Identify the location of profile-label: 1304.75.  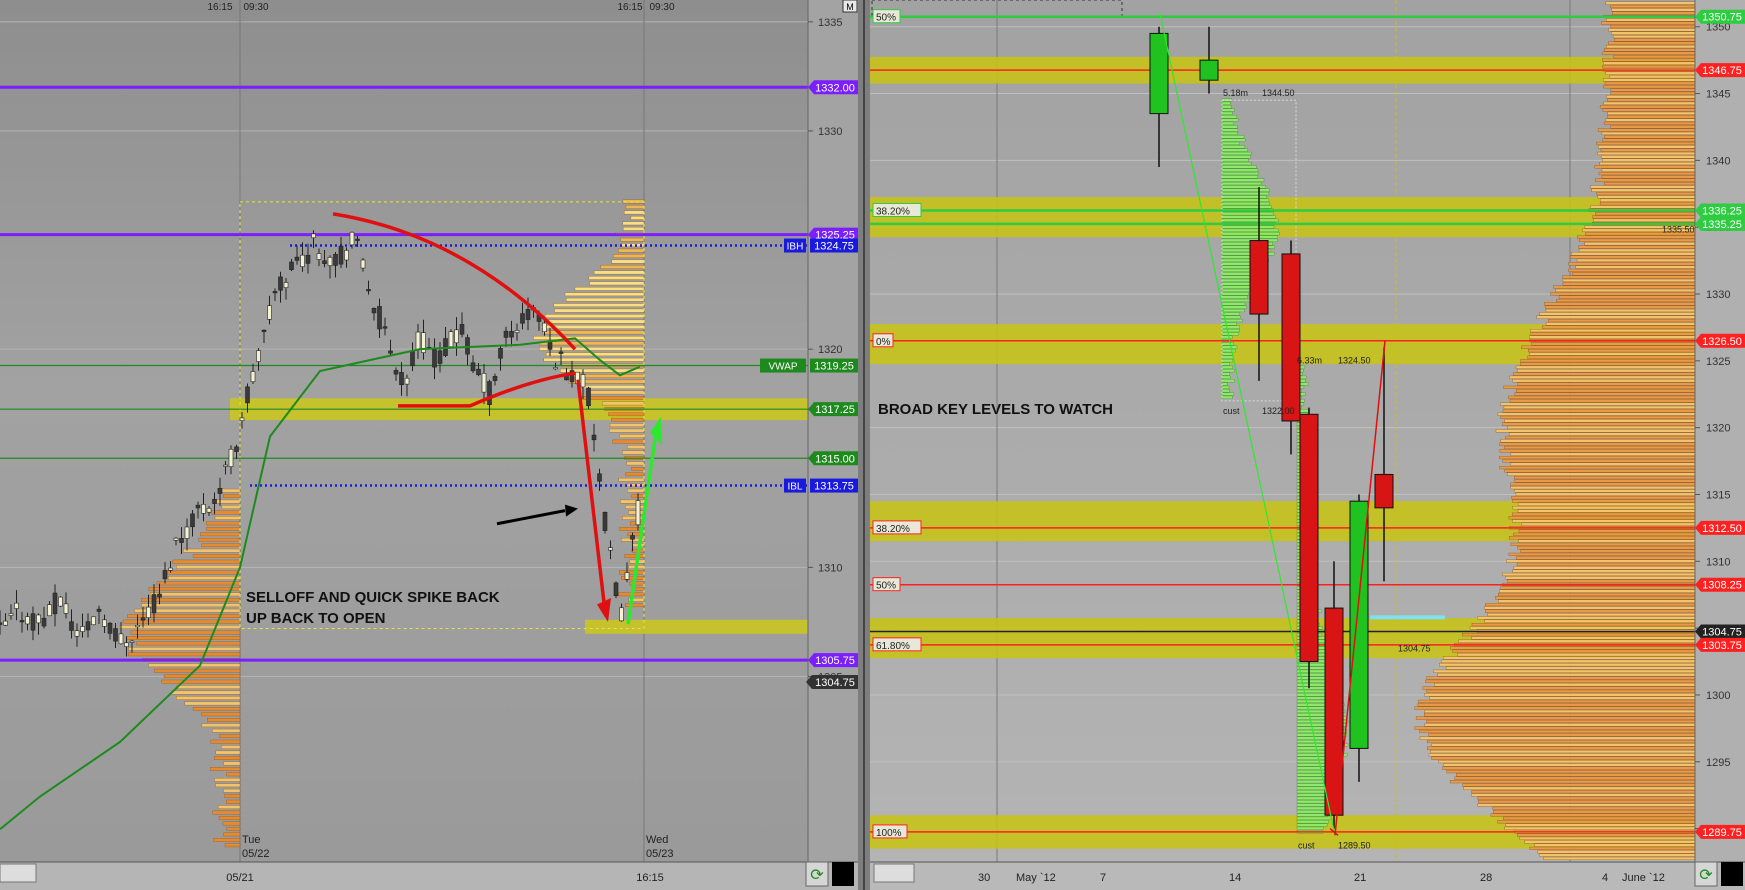
(1414, 648).